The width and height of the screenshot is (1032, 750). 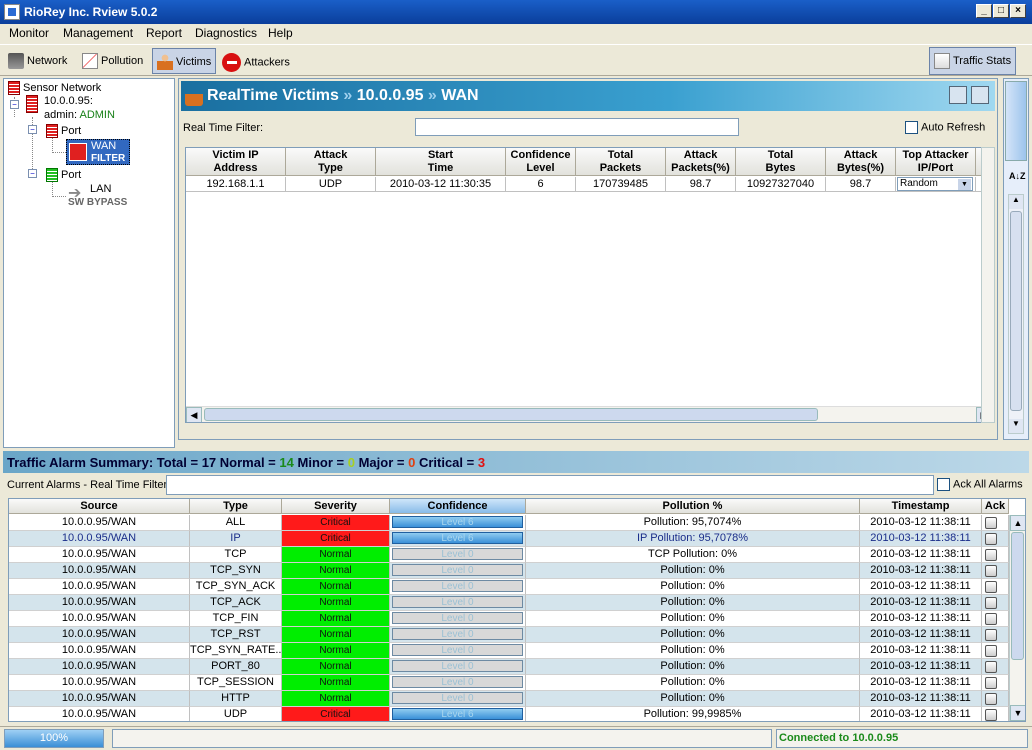 What do you see at coordinates (441, 162) in the screenshot?
I see `column-header: Start Time` at bounding box center [441, 162].